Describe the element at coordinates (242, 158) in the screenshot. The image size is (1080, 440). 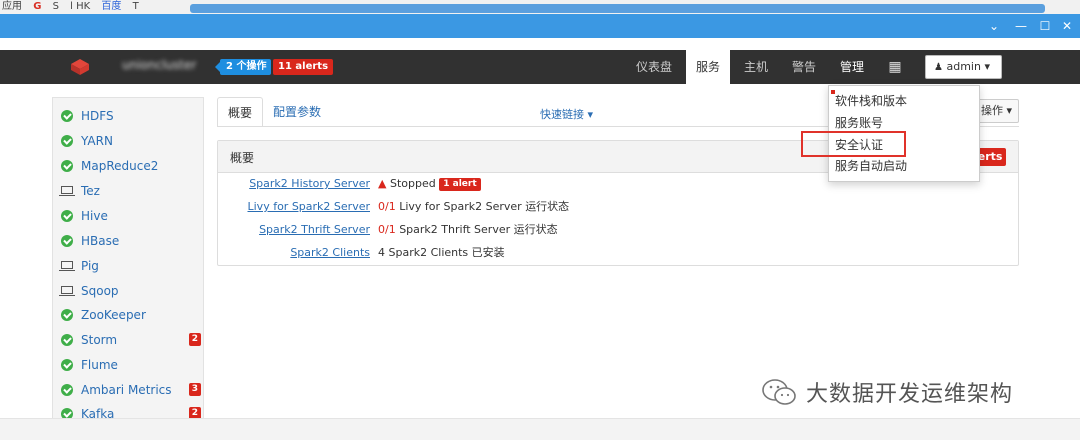
I see `panel-title: 概要` at that location.